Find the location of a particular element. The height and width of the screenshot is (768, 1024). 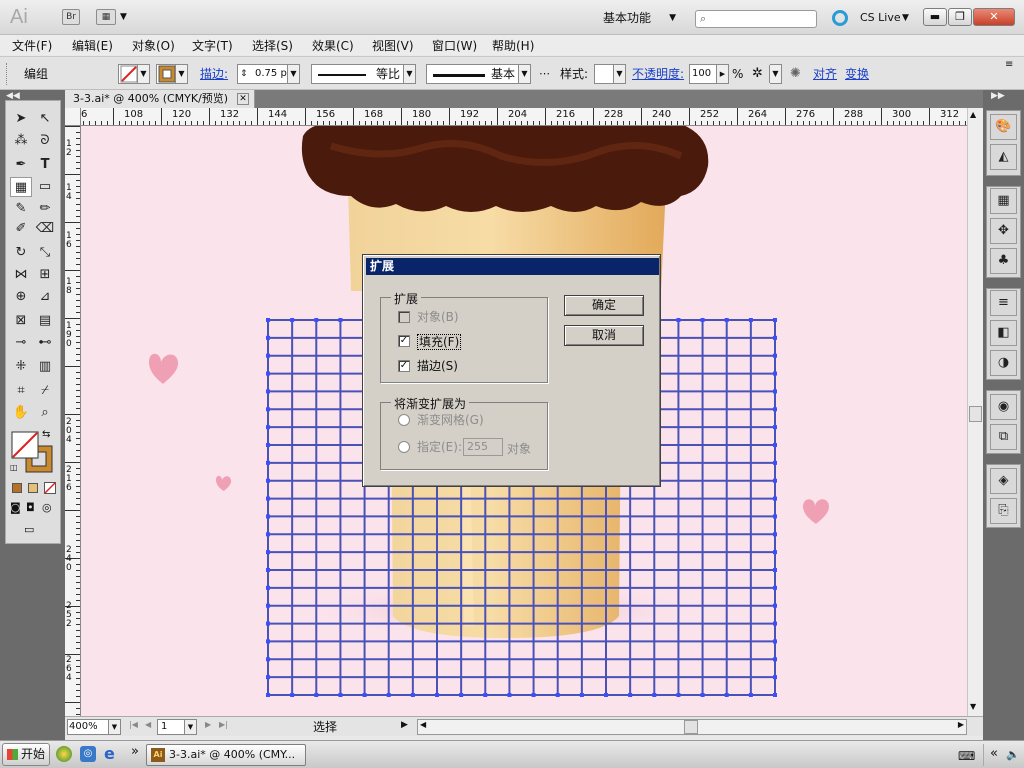

stepper-icon: ⇕ is located at coordinates (244, 74).